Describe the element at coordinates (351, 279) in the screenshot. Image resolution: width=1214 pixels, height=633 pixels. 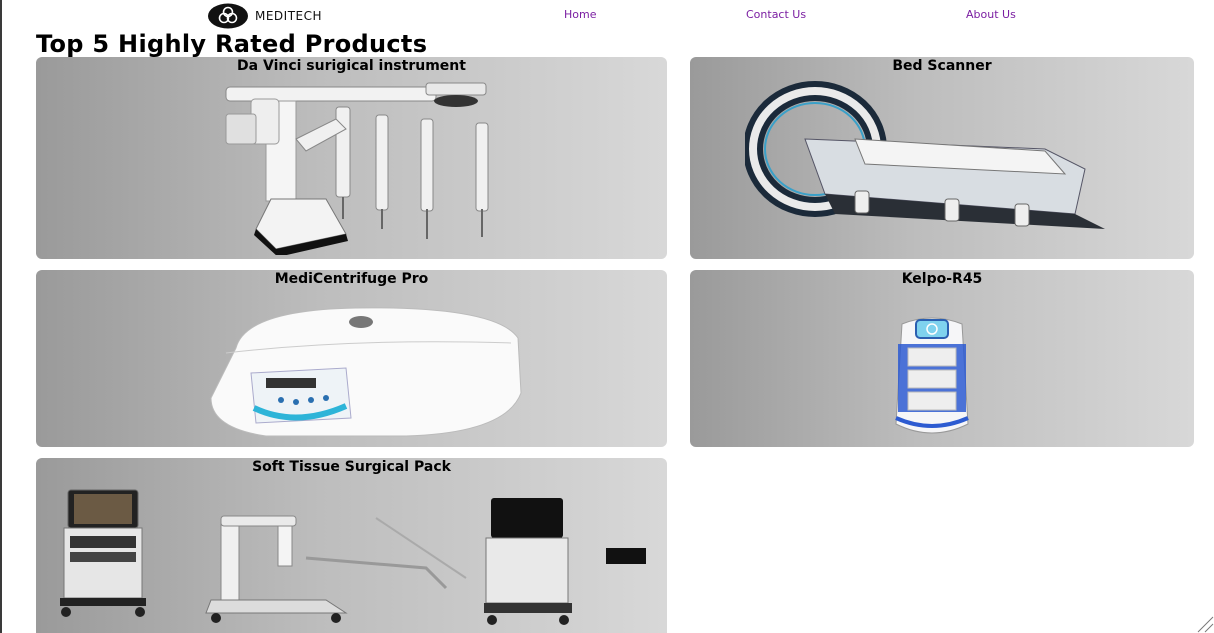
I see `product-title: MediCentrifuge Pro` at that location.